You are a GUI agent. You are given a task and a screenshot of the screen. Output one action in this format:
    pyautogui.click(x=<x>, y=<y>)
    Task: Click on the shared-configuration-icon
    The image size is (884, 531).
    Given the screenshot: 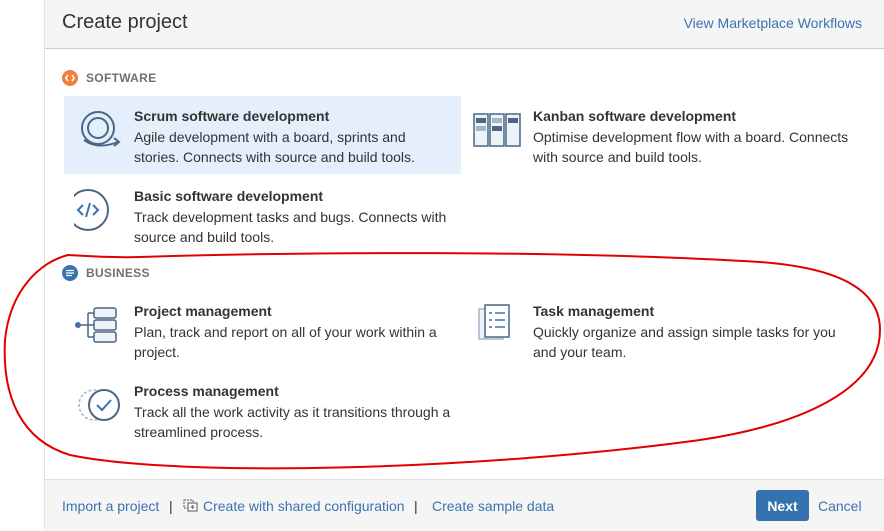 What is the action you would take?
    pyautogui.click(x=190, y=505)
    